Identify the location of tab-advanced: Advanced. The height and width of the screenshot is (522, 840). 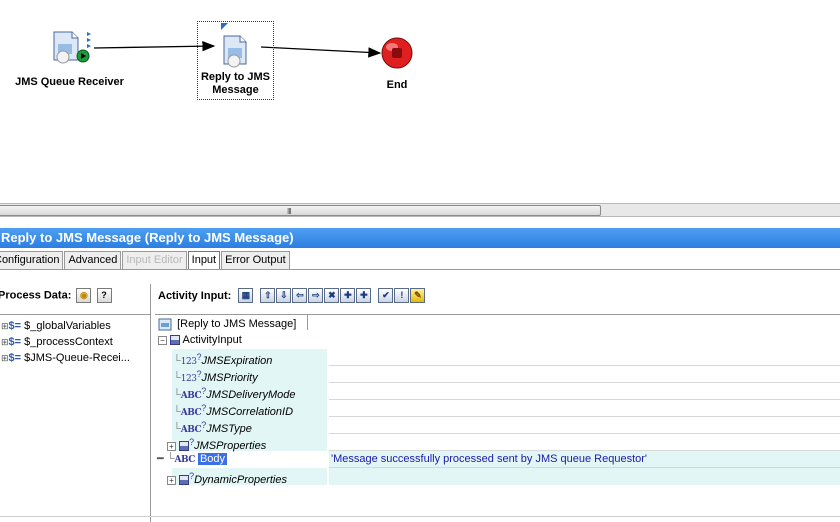
(93, 260).